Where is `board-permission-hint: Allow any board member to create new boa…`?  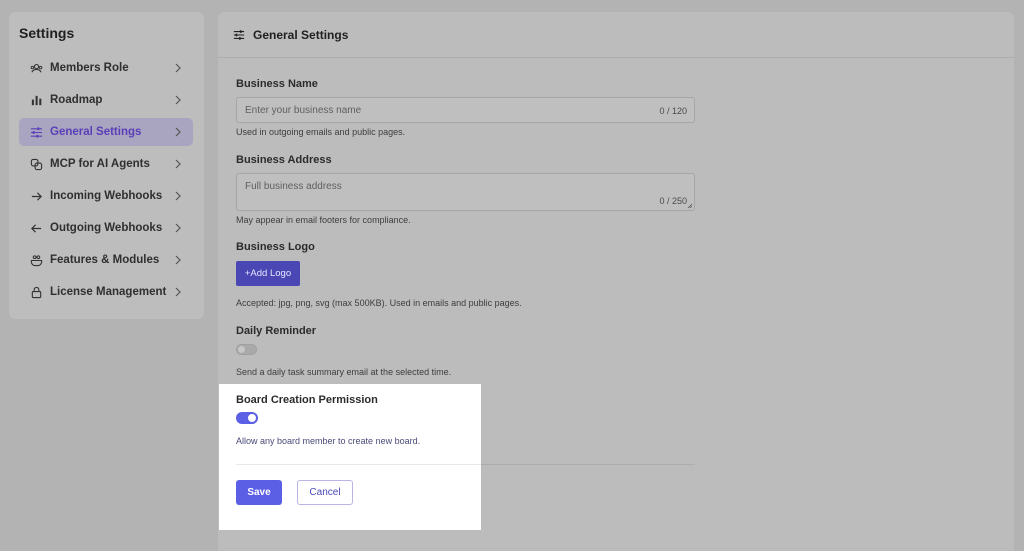 board-permission-hint: Allow any board member to create new boa… is located at coordinates (328, 441).